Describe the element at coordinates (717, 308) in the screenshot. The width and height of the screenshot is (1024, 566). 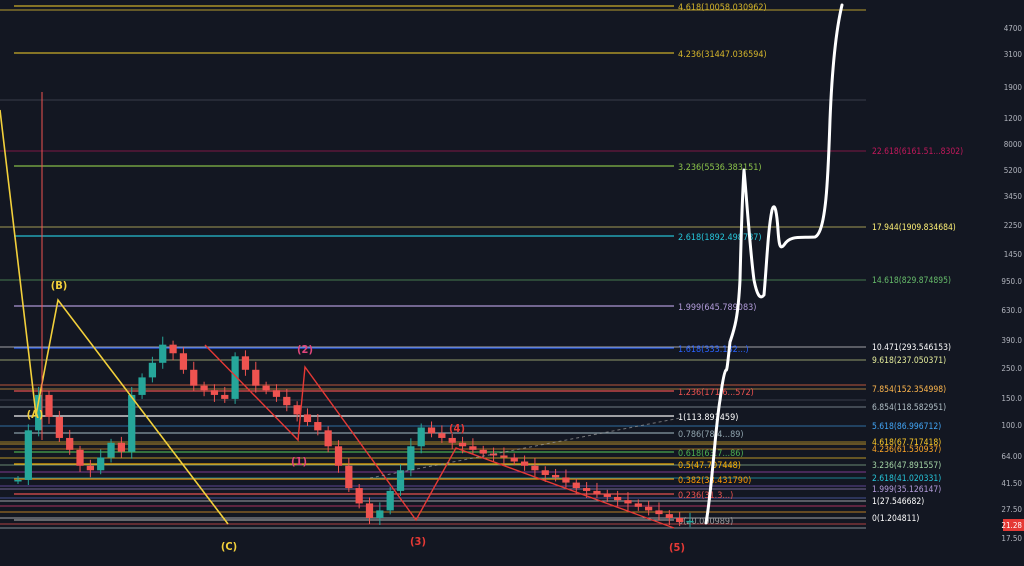
I see `fib-label: 1.999(645.789083)` at that location.